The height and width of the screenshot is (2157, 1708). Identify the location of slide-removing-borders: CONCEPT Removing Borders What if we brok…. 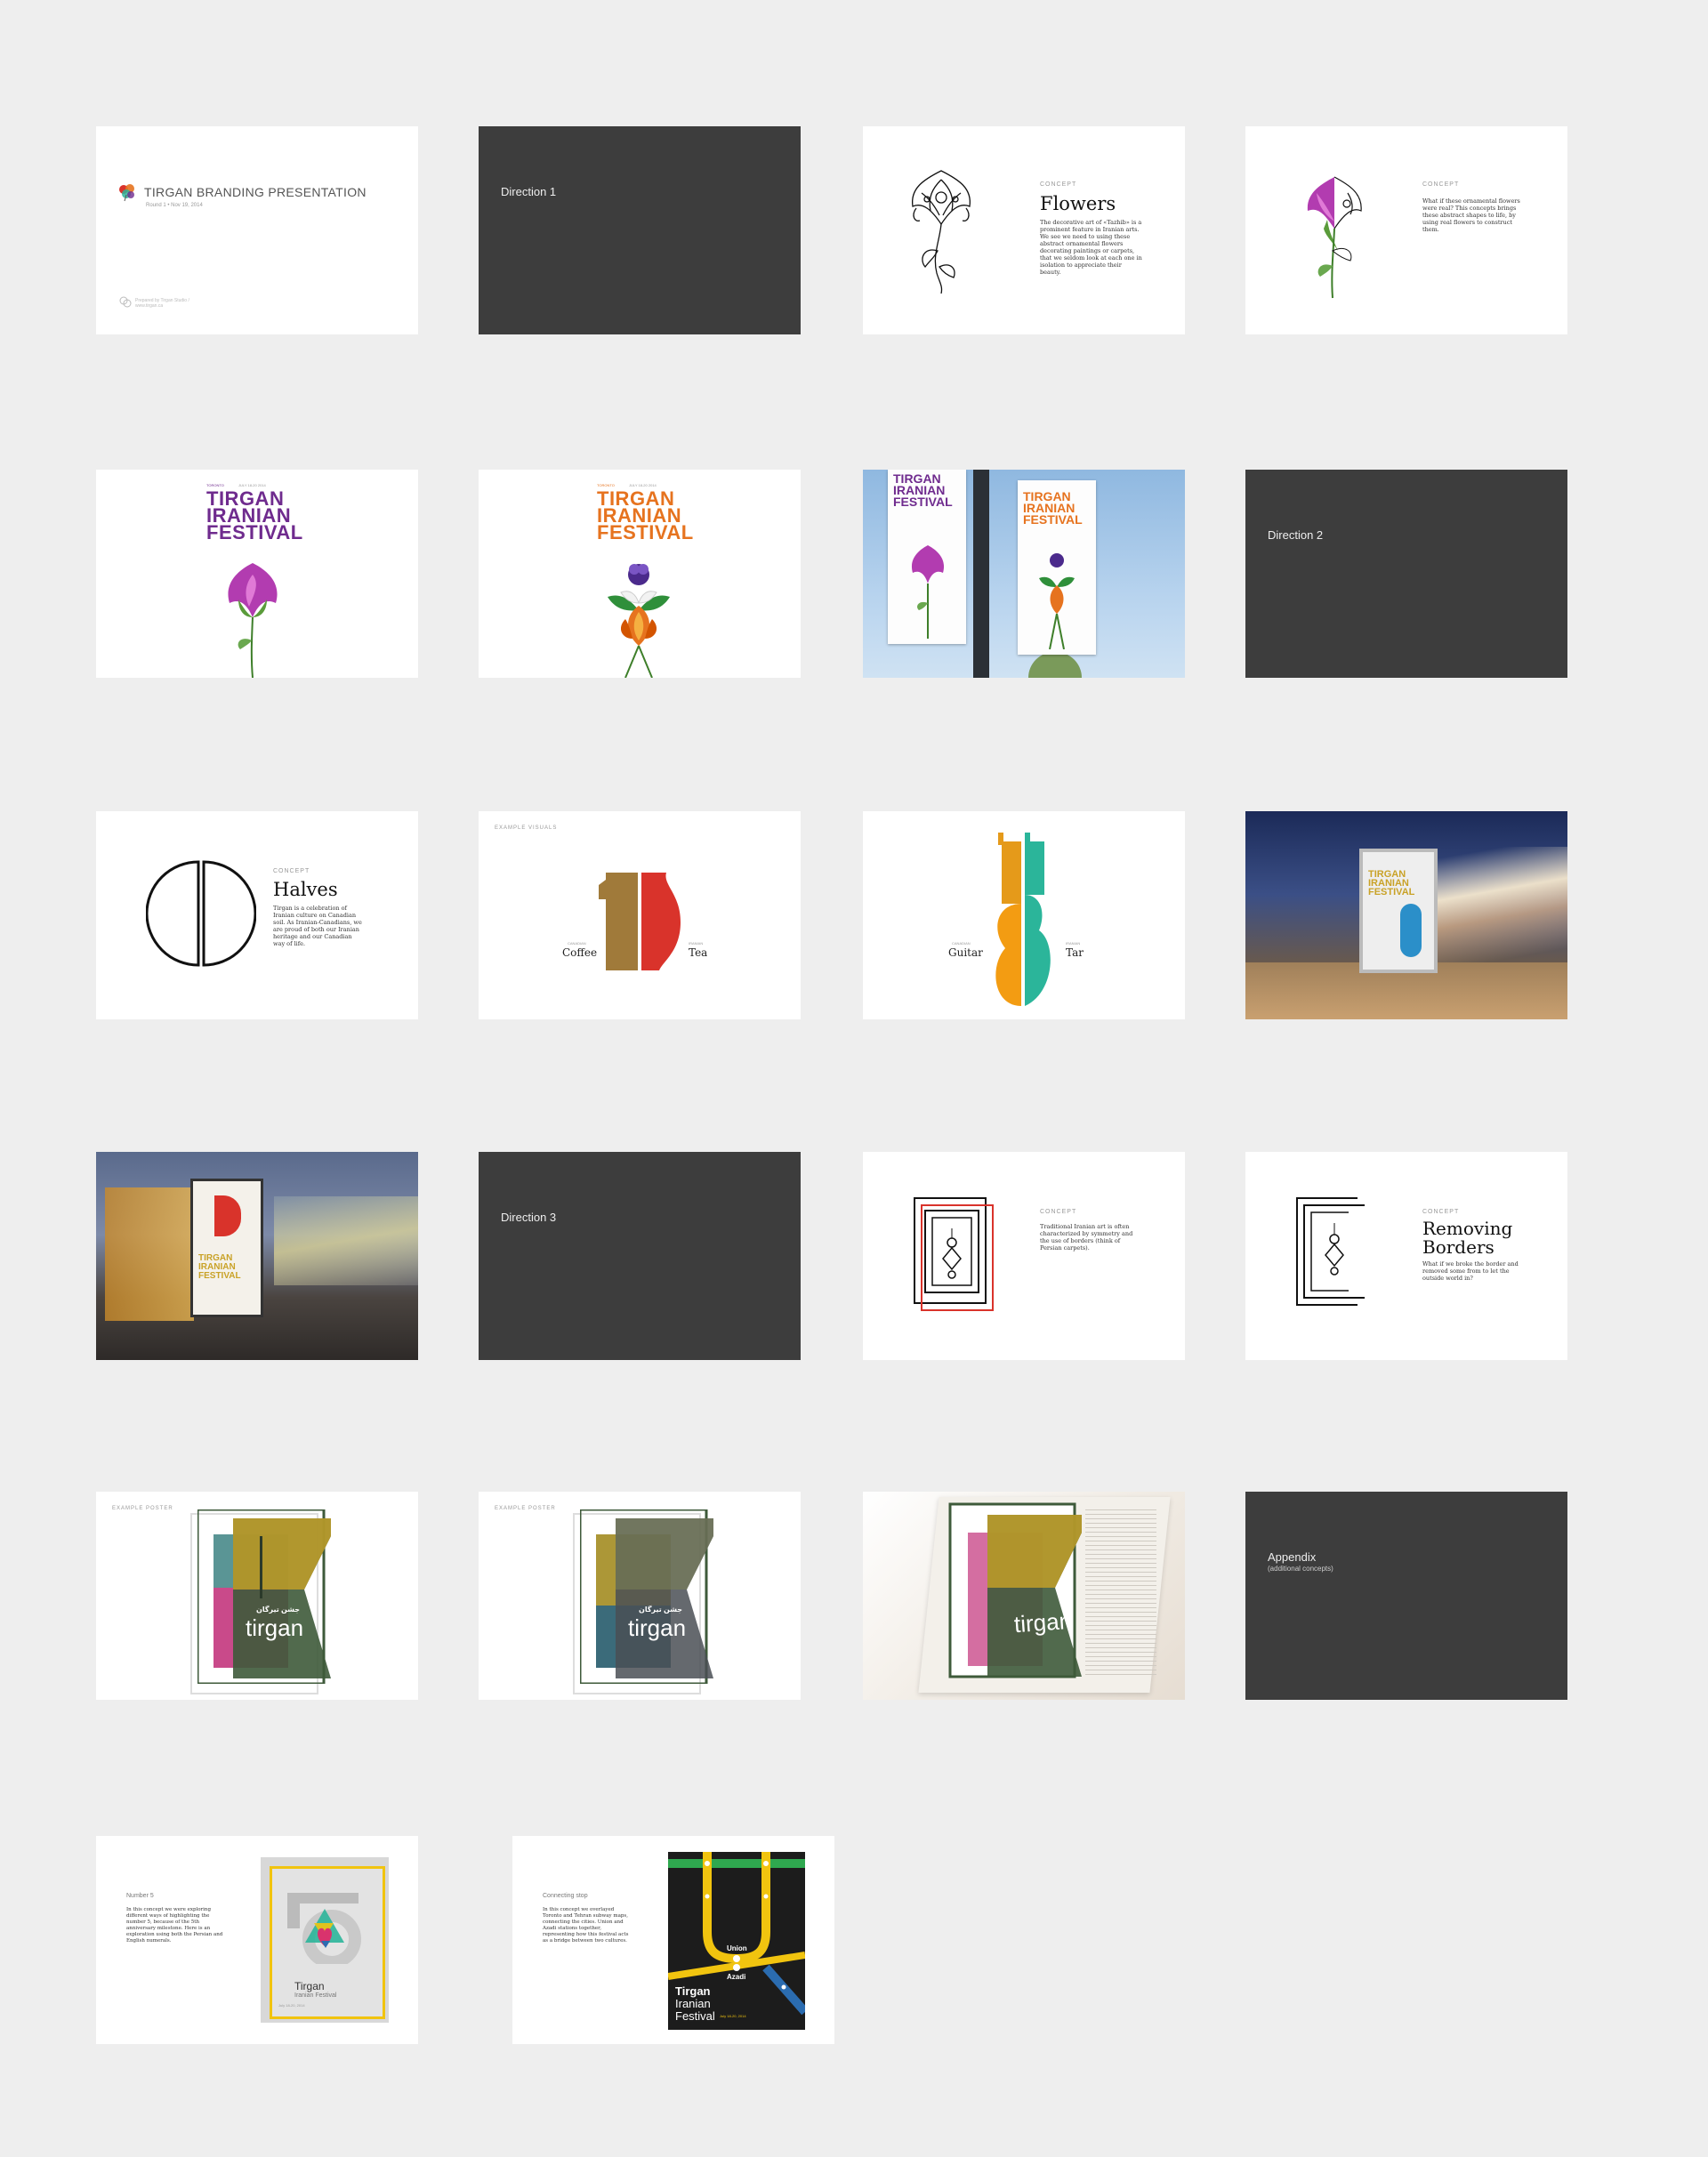
(1406, 1256).